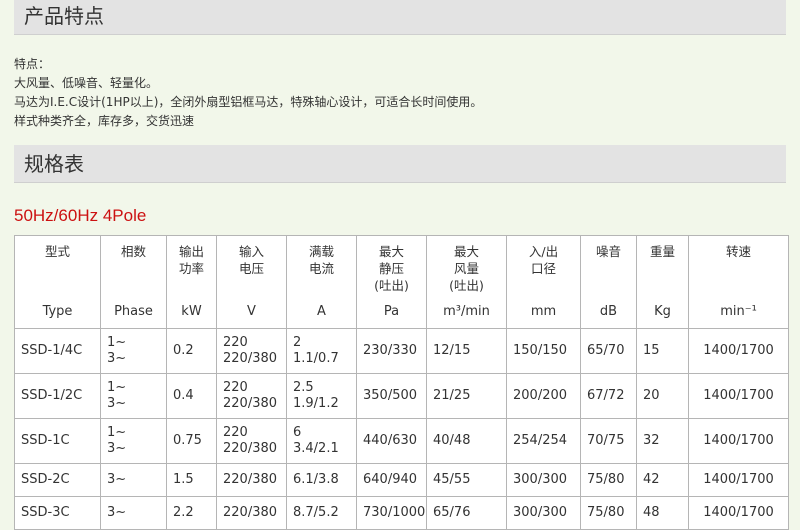  What do you see at coordinates (466, 351) in the screenshot?
I see `table-cell: 12/15` at bounding box center [466, 351].